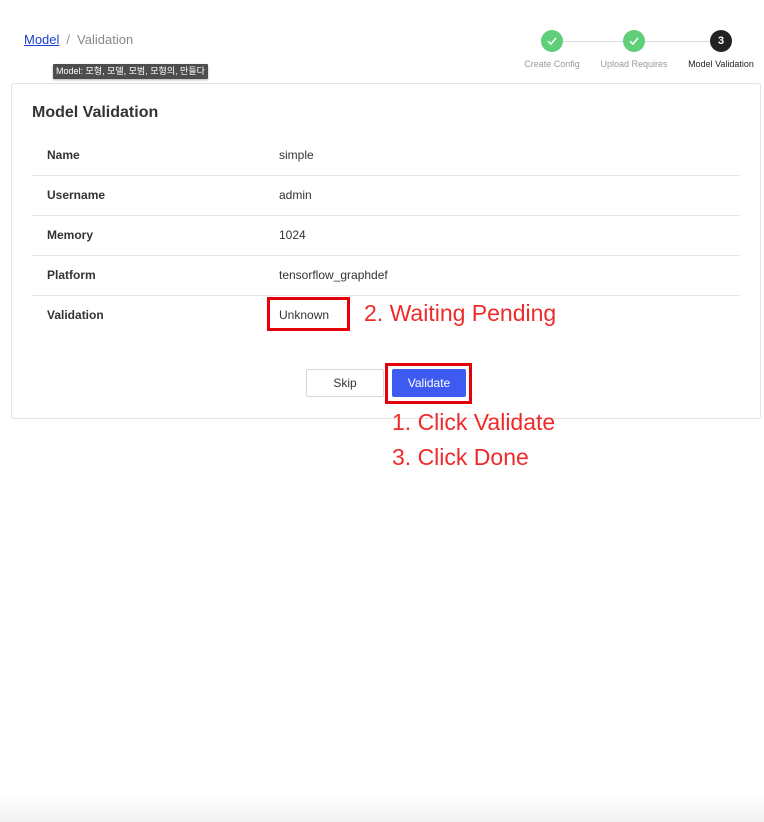  I want to click on detail-label: Username, so click(76, 195).